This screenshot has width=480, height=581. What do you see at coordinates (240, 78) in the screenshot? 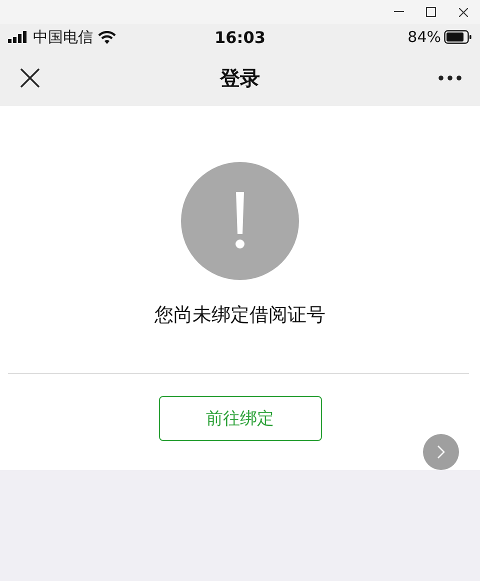
I see `page-title: 登录` at bounding box center [240, 78].